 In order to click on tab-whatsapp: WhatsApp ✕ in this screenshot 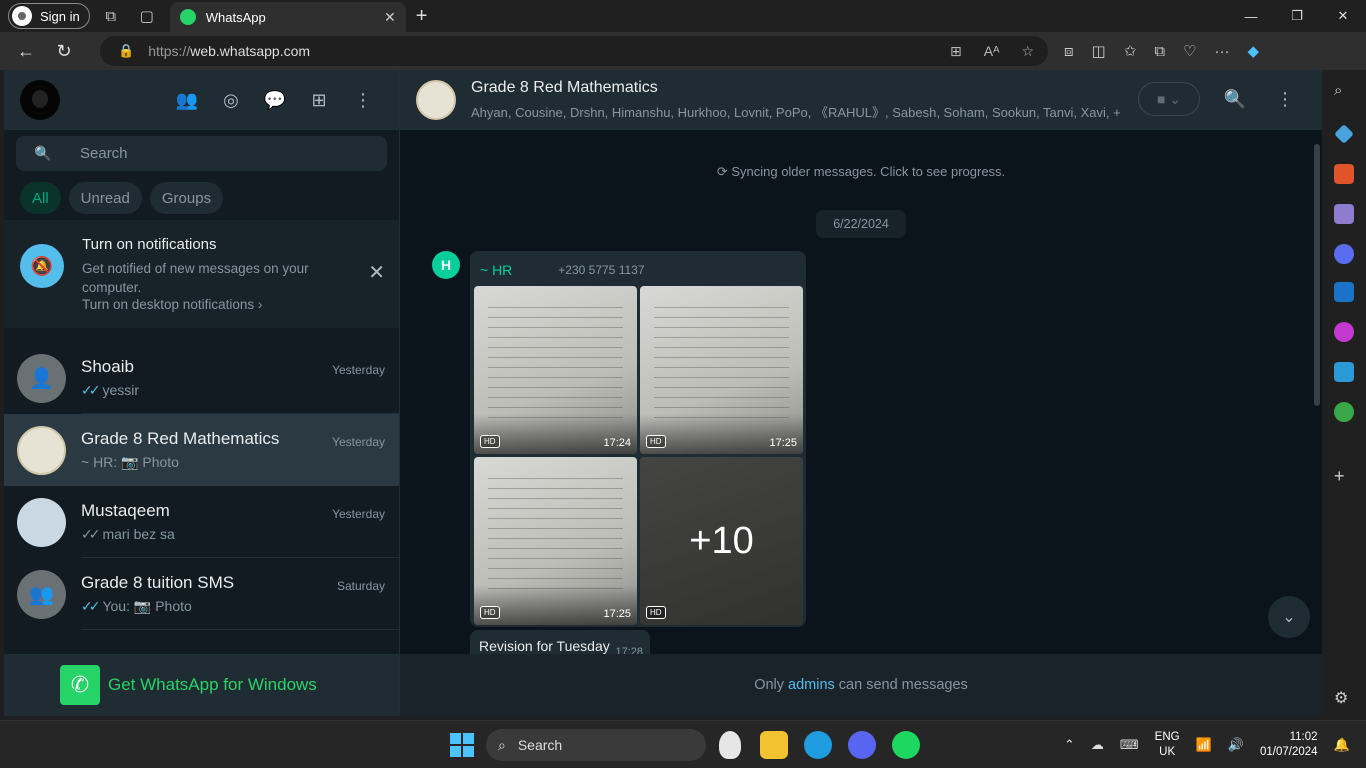, I will do `click(287, 17)`.